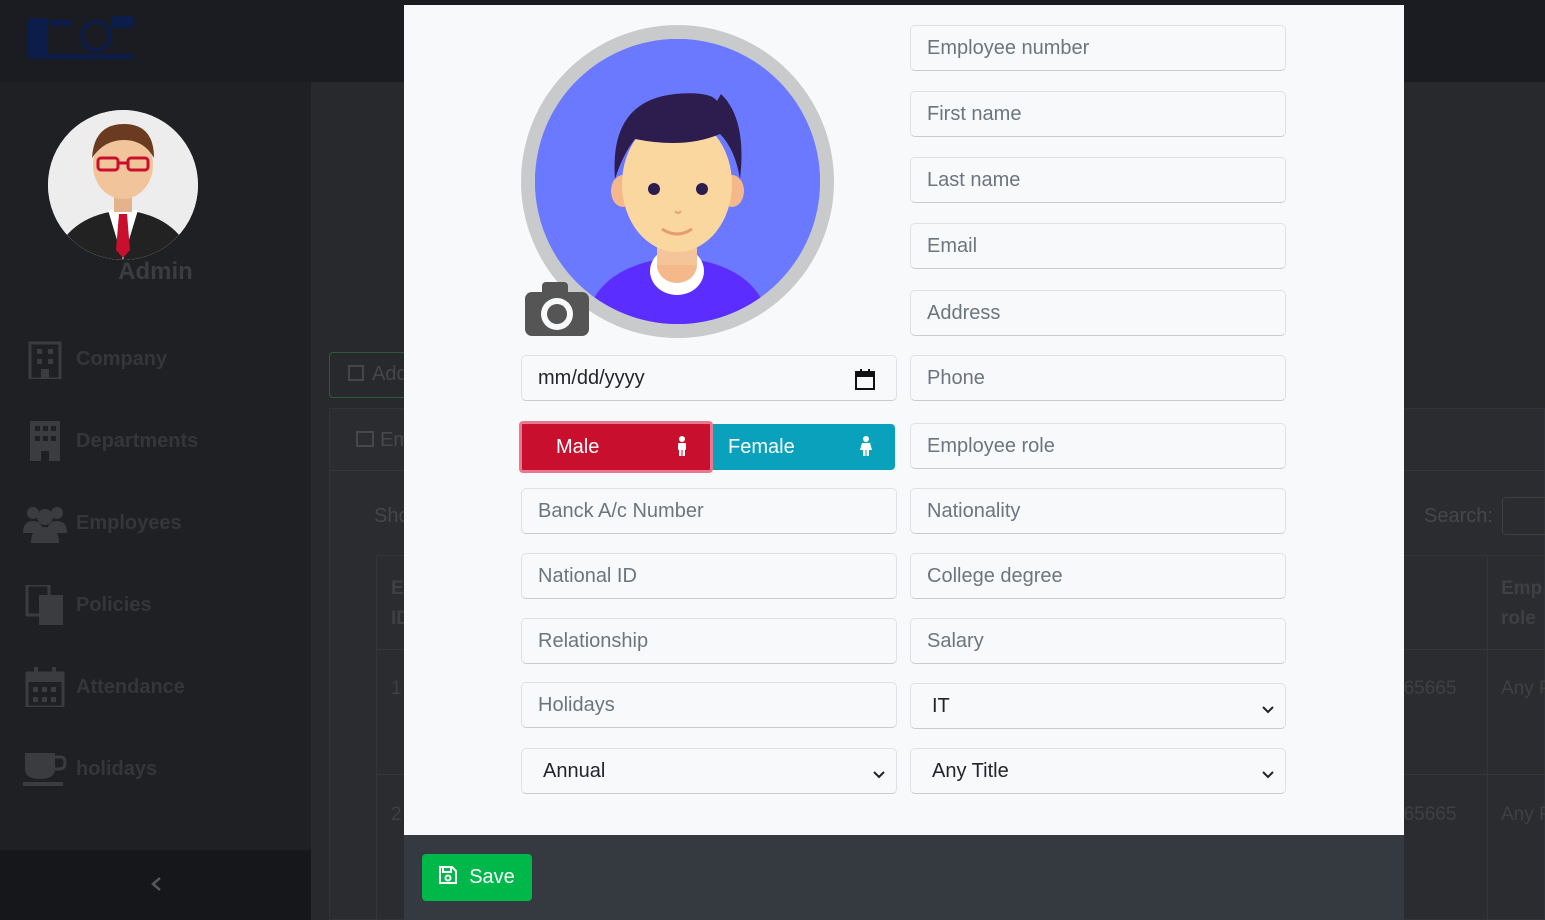  What do you see at coordinates (1098, 114) in the screenshot?
I see `first-name-input: First name` at bounding box center [1098, 114].